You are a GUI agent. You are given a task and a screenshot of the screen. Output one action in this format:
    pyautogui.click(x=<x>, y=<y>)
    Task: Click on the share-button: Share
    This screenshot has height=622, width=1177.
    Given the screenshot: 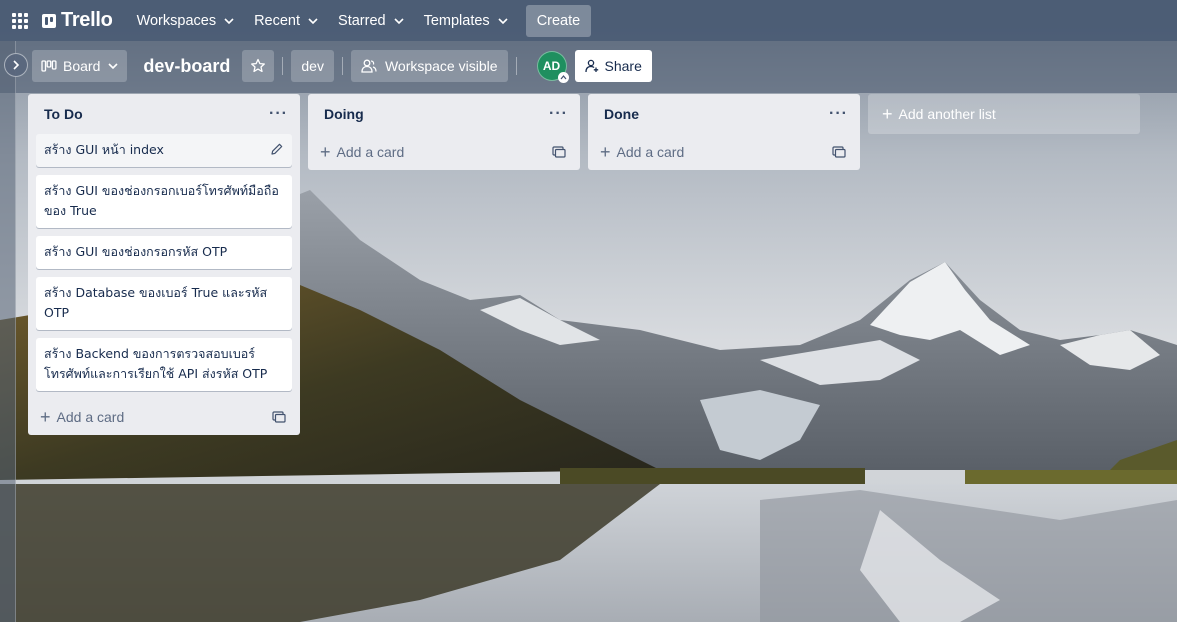 What is the action you would take?
    pyautogui.click(x=613, y=66)
    